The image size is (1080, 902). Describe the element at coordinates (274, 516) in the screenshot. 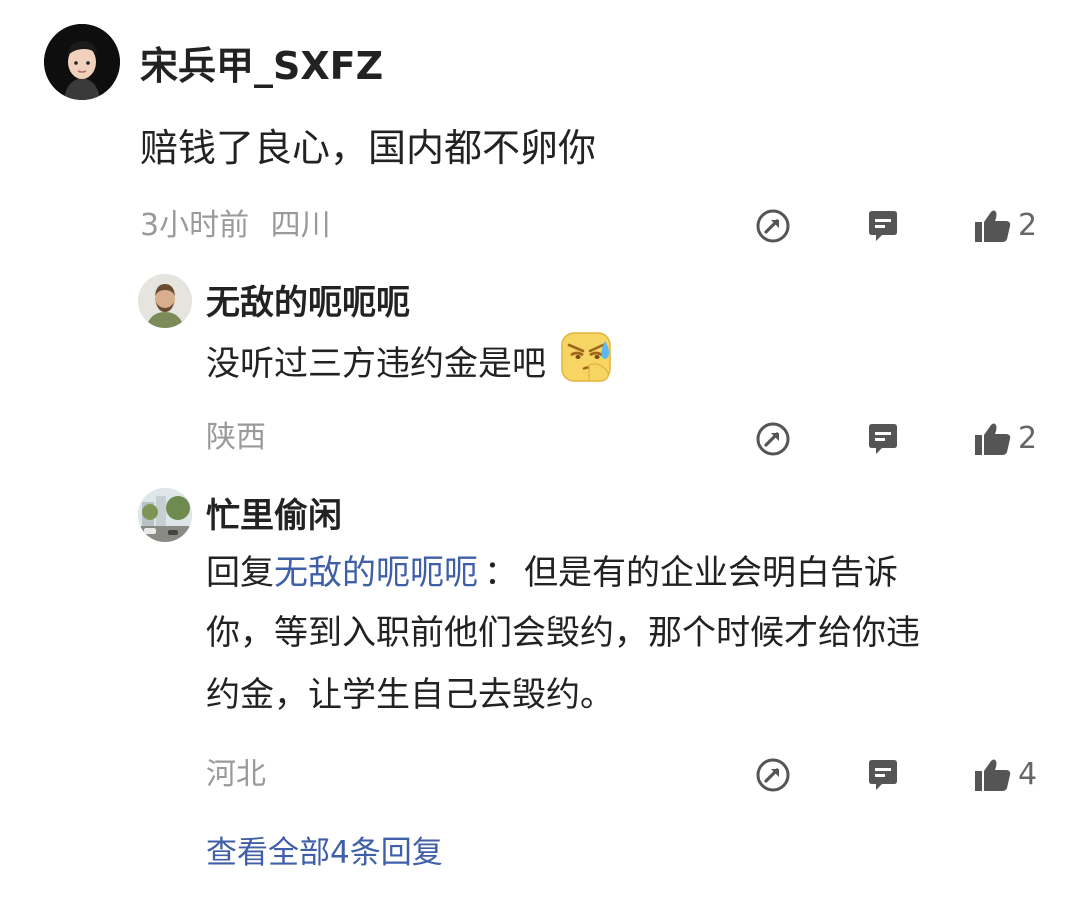

I see `reply-username: 忙里偷闲` at that location.